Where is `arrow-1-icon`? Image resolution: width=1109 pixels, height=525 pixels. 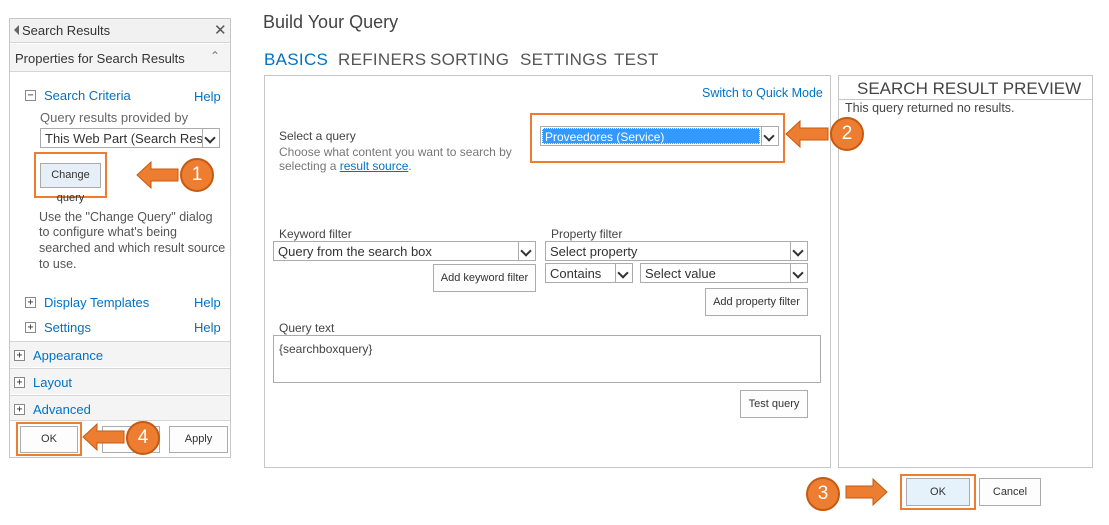
arrow-1-icon is located at coordinates (157, 175).